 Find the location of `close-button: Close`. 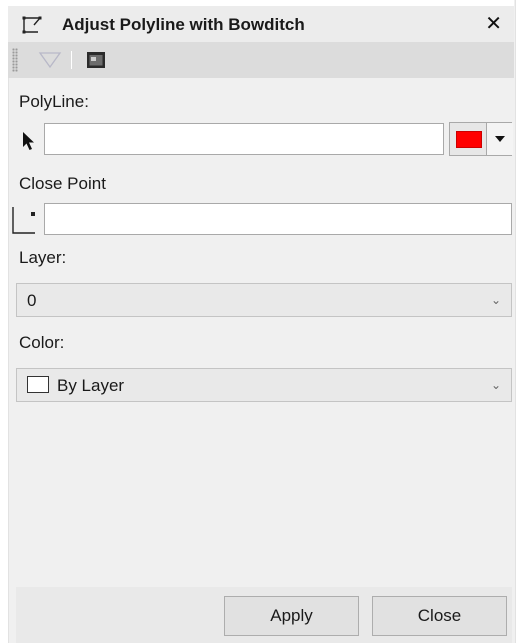

close-button: Close is located at coordinates (439, 616).